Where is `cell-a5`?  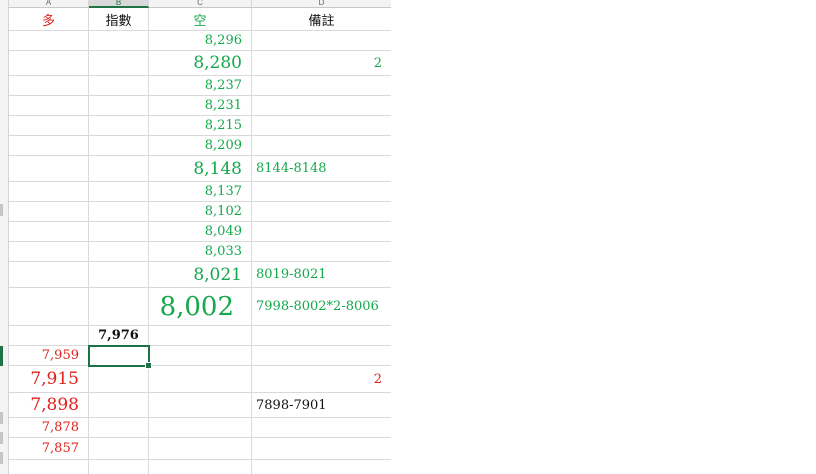 cell-a5 is located at coordinates (49, 126).